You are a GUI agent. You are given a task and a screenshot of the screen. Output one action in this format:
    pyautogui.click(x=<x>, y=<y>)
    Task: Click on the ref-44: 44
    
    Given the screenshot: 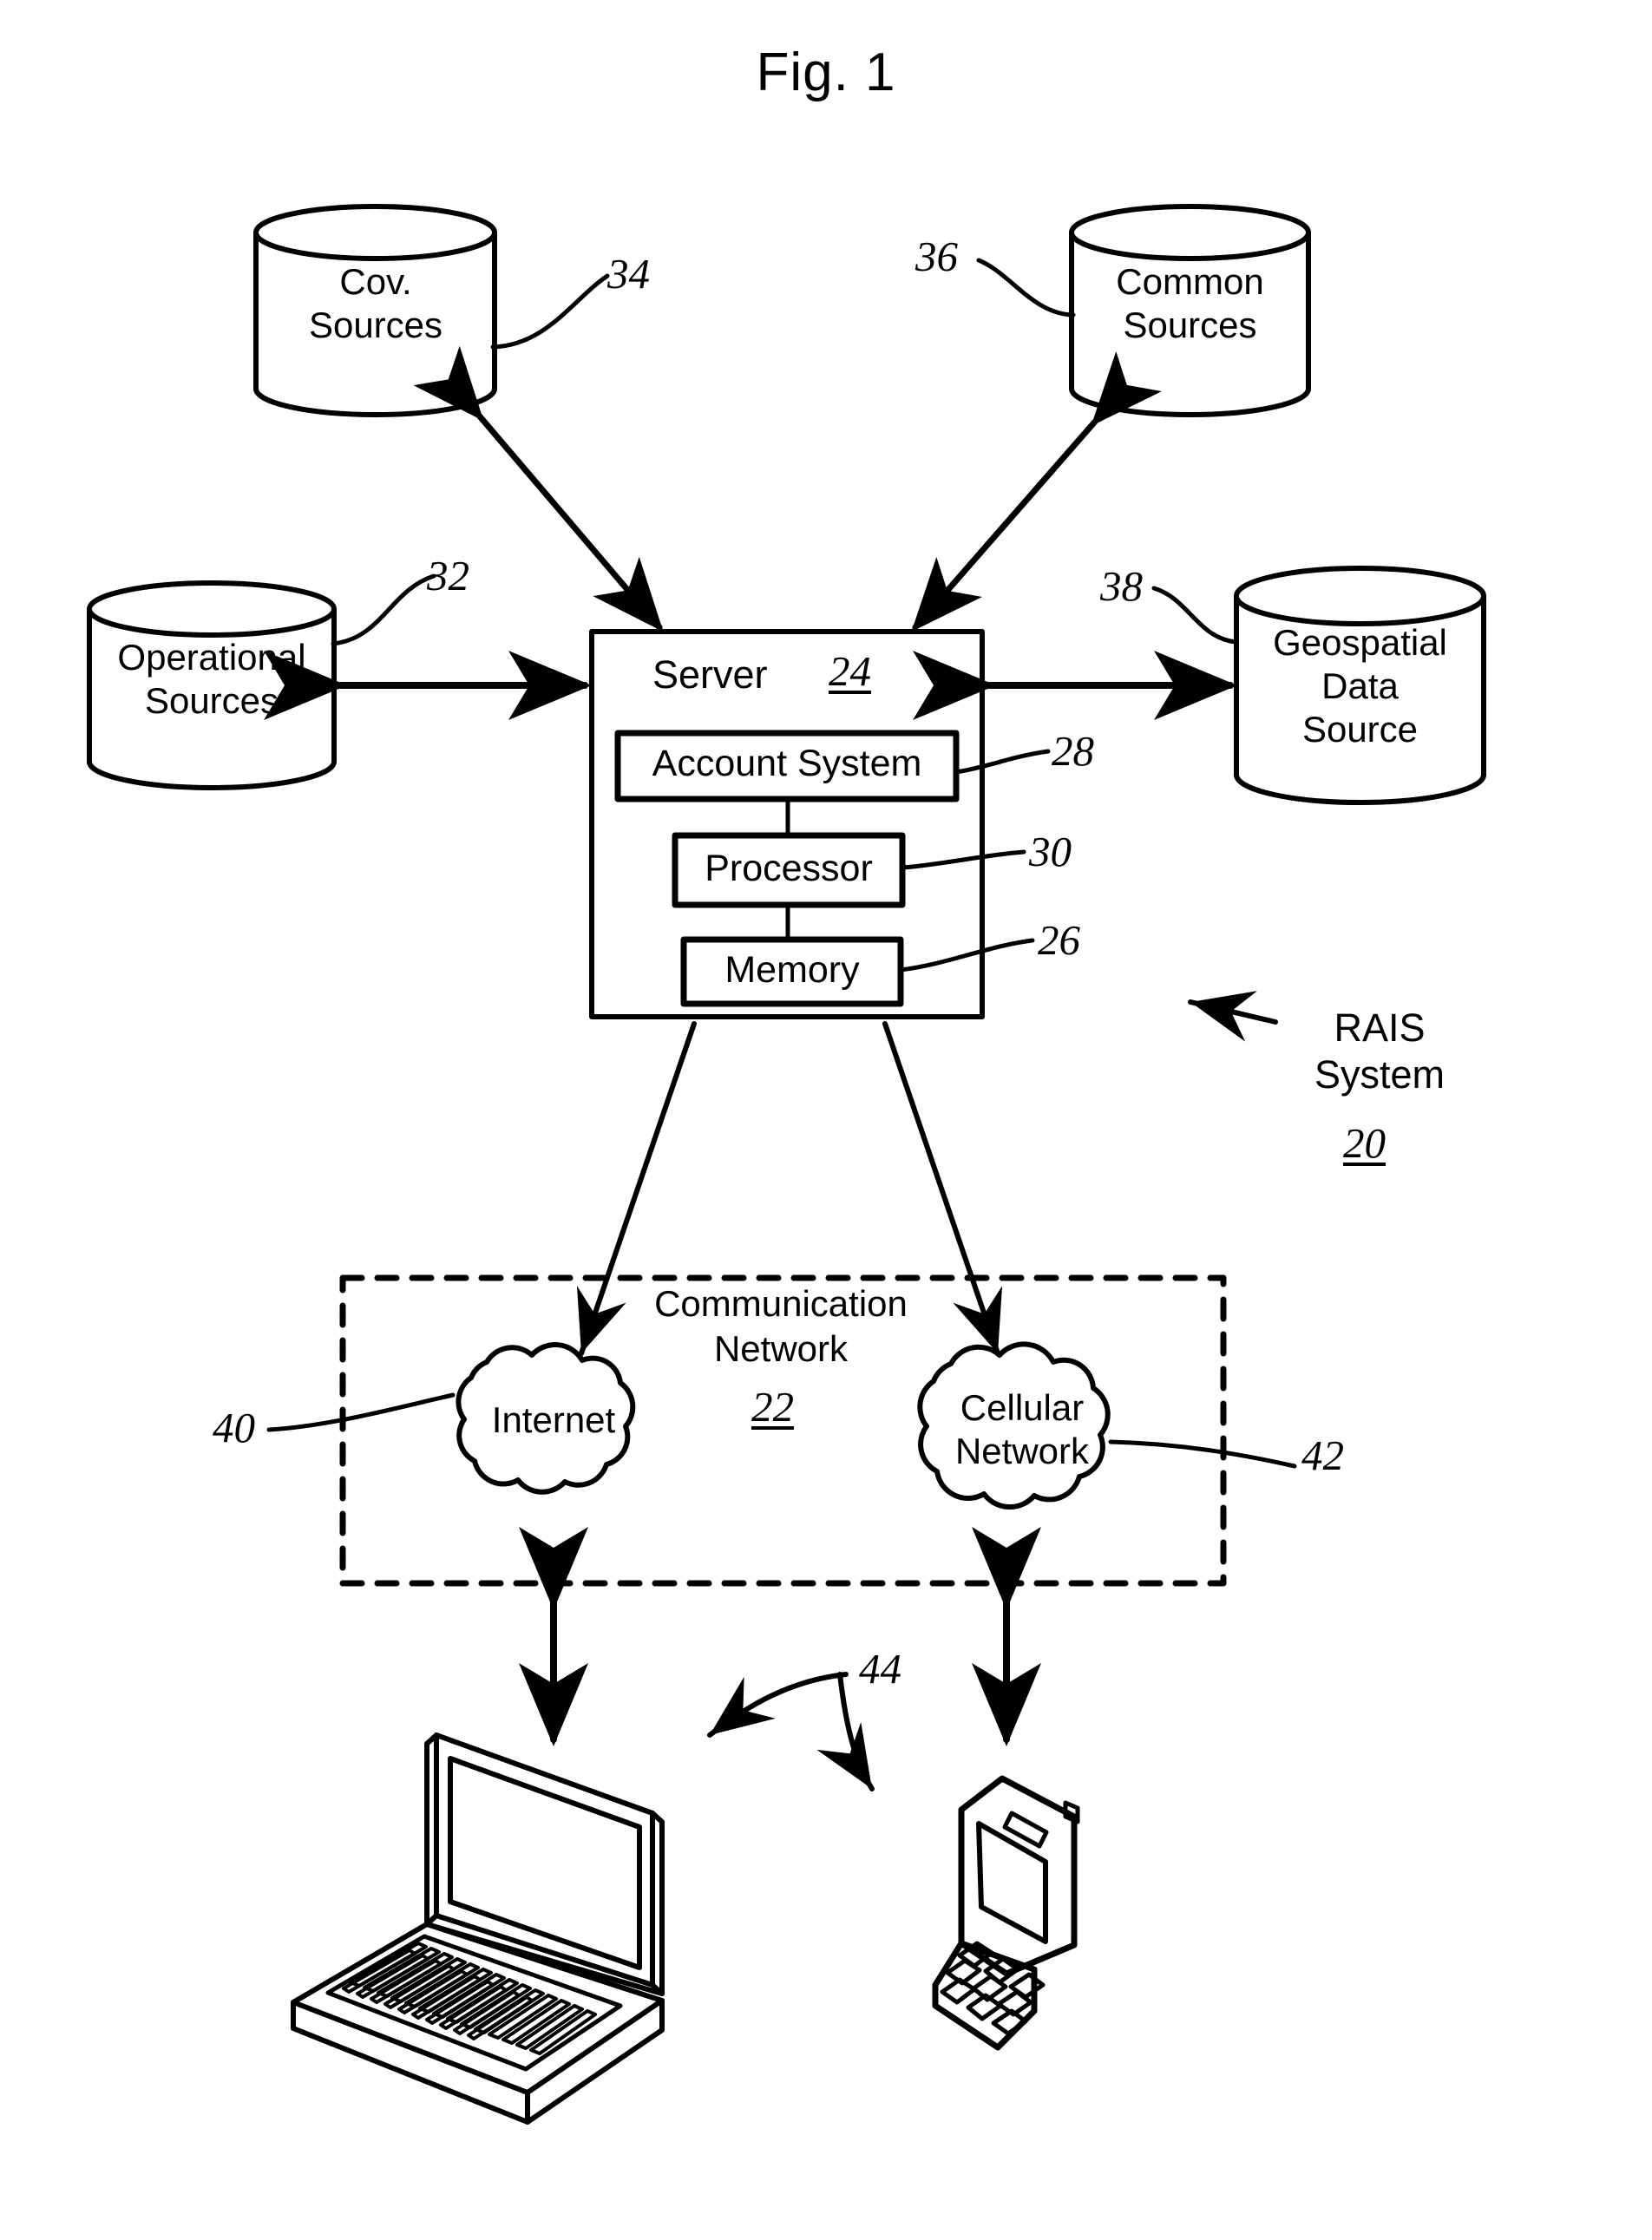 What is the action you would take?
    pyautogui.click(x=880, y=1669)
    